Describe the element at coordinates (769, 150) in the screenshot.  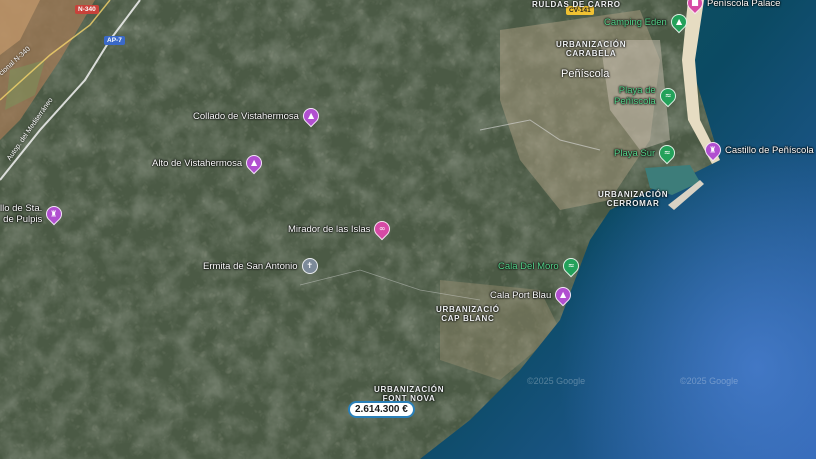
I see `poi-label: Castillo de Peñíscola` at that location.